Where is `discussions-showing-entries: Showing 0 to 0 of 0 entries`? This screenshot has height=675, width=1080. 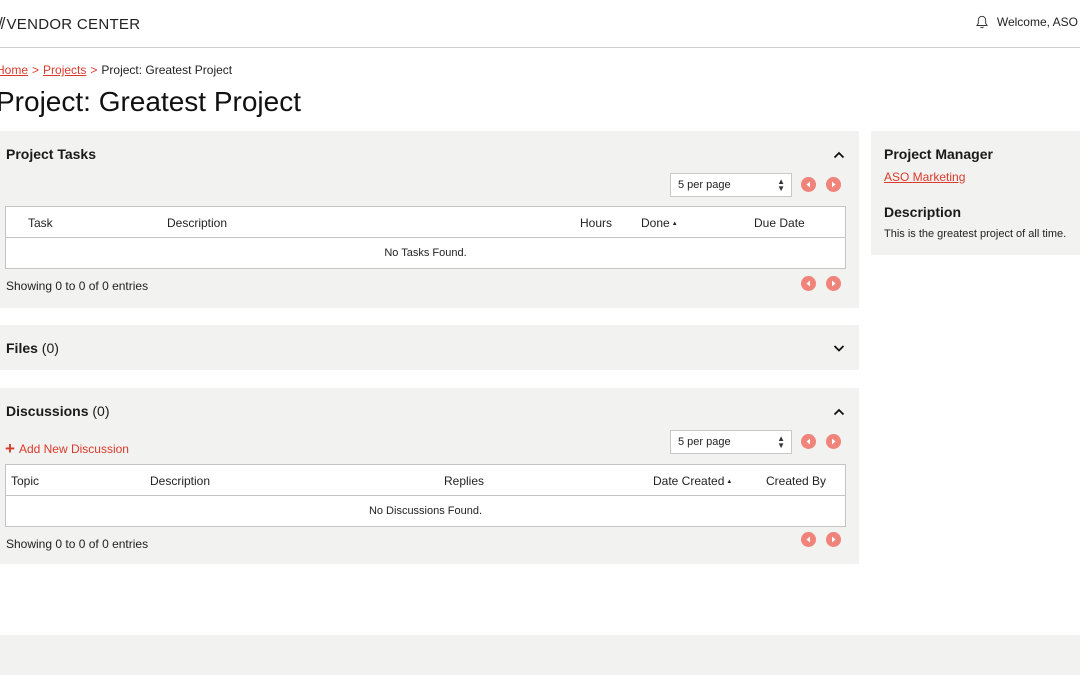 discussions-showing-entries: Showing 0 to 0 of 0 entries is located at coordinates (77, 544).